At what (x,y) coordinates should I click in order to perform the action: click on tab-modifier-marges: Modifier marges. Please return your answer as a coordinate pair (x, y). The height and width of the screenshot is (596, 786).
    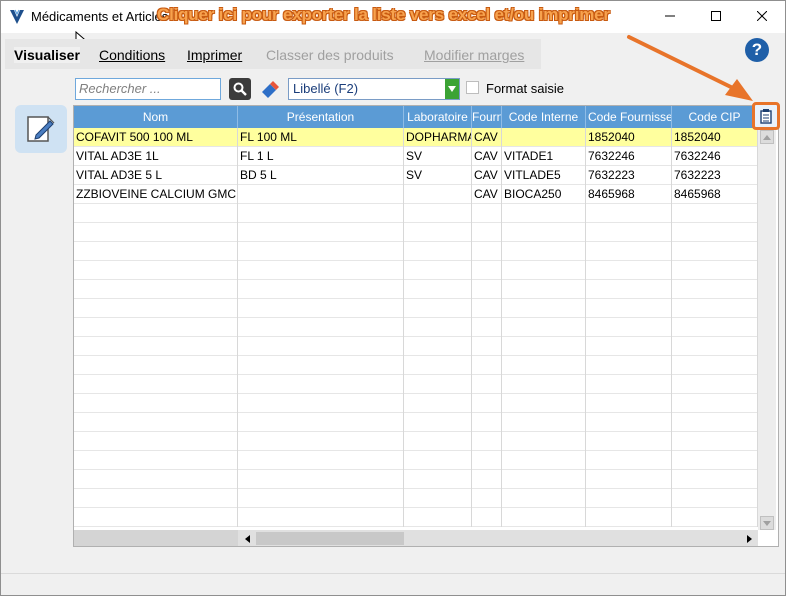
    Looking at the image, I should click on (474, 55).